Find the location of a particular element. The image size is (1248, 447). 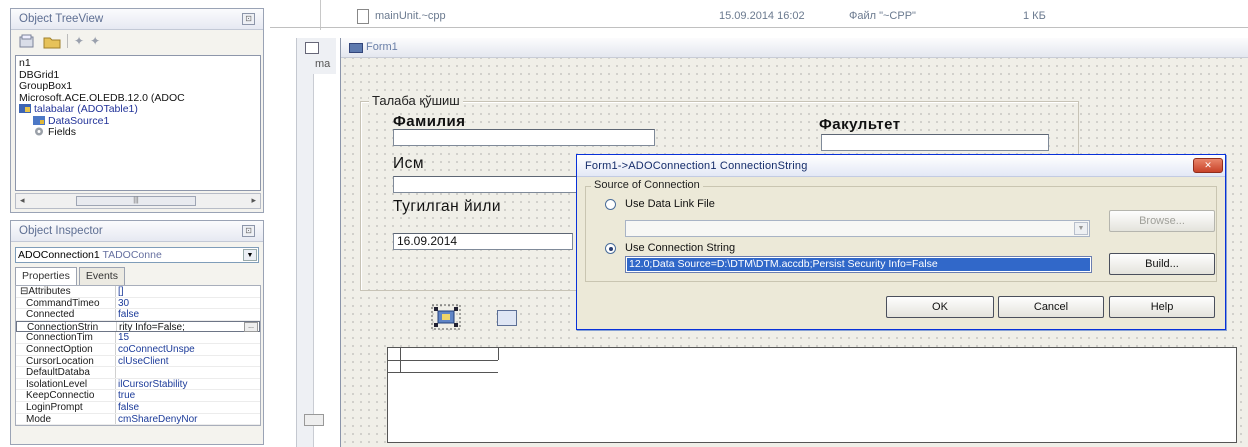

scroll-thumb: ||| is located at coordinates (136, 201).